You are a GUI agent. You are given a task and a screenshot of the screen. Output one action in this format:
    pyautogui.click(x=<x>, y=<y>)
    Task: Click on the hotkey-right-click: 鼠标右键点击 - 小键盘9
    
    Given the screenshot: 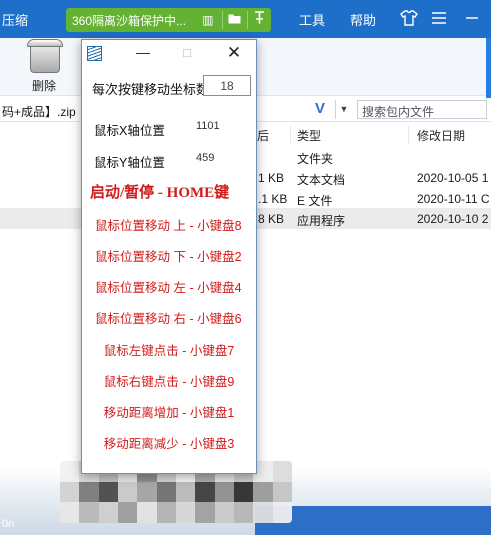 What is the action you would take?
    pyautogui.click(x=169, y=382)
    